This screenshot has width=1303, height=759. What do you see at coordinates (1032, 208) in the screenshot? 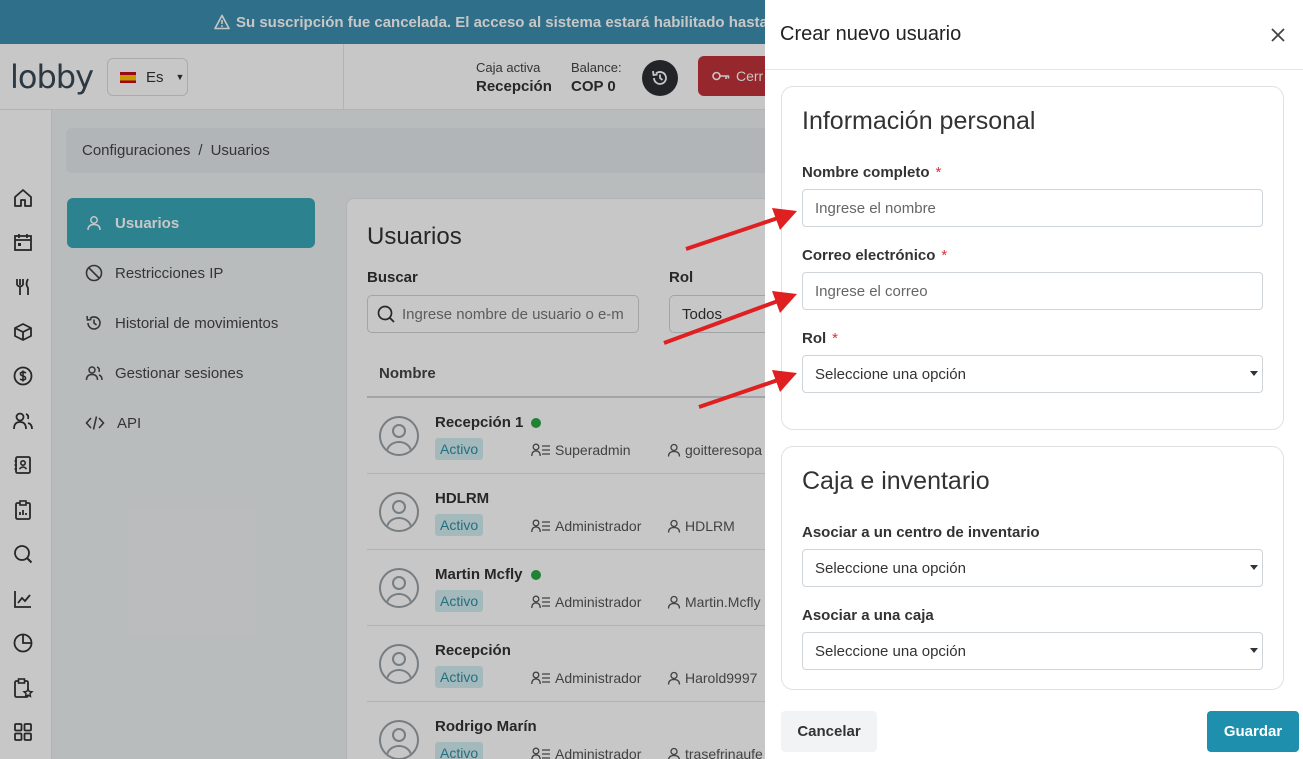
I see `name-input` at bounding box center [1032, 208].